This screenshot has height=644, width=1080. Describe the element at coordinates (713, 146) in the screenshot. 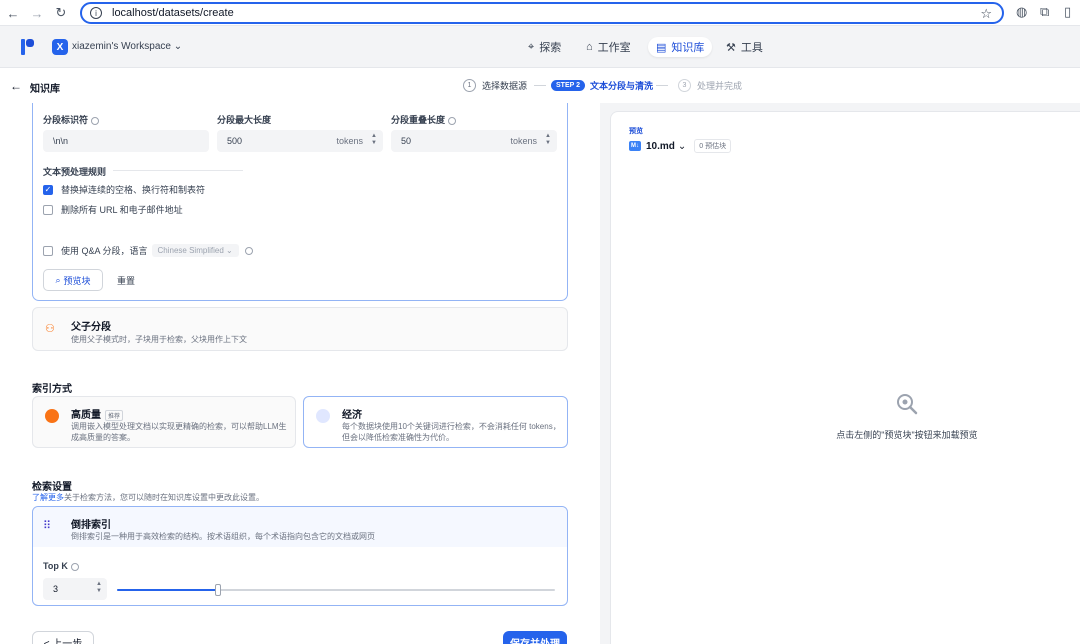

I see `chunk-count-badge: 0 预估块` at that location.